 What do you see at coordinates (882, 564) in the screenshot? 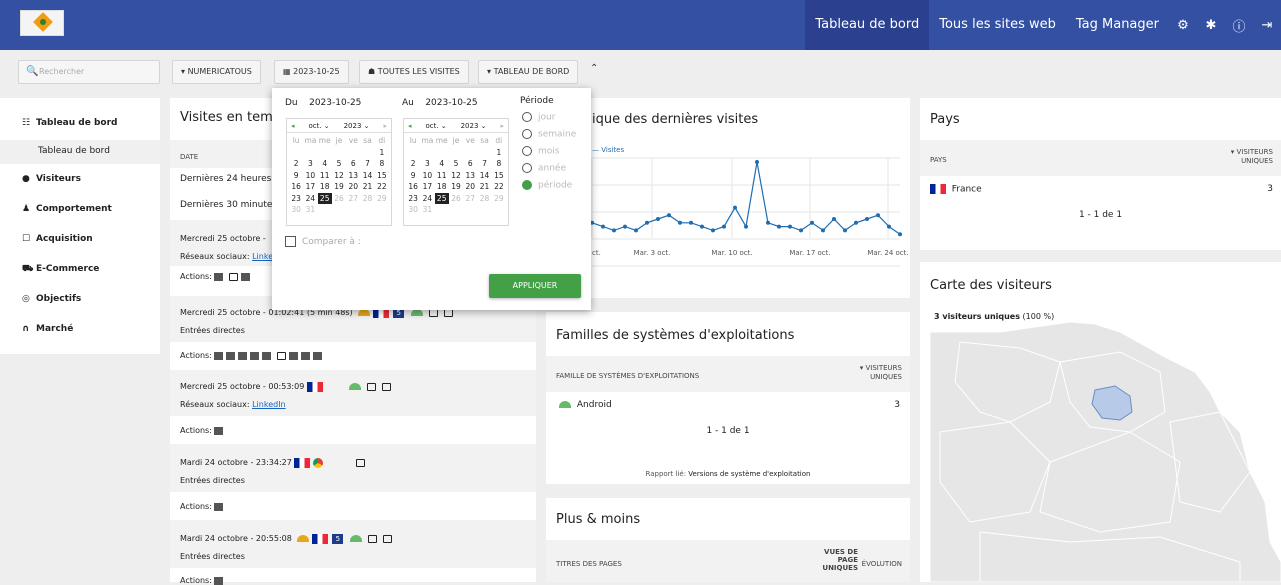
I see `column-header: ÉVOLUTION` at bounding box center [882, 564].